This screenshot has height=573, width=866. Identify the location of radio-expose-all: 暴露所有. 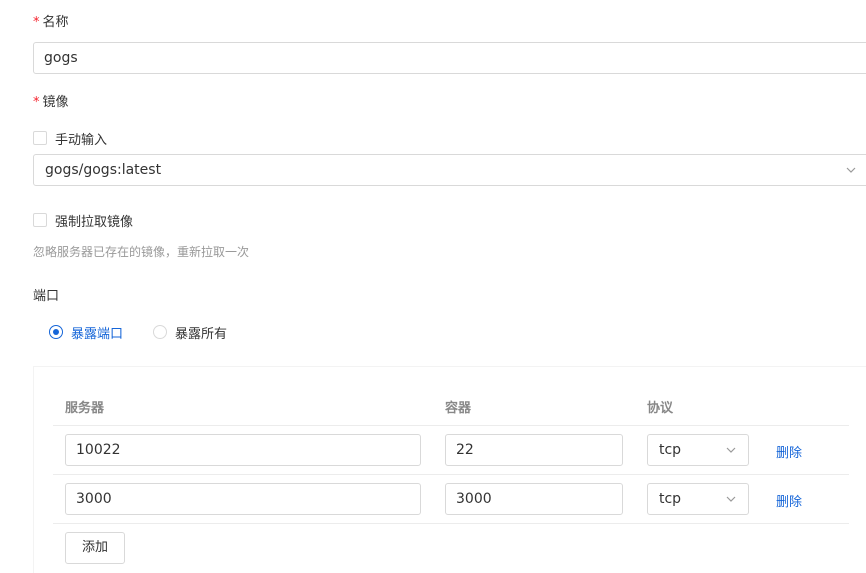
(190, 332).